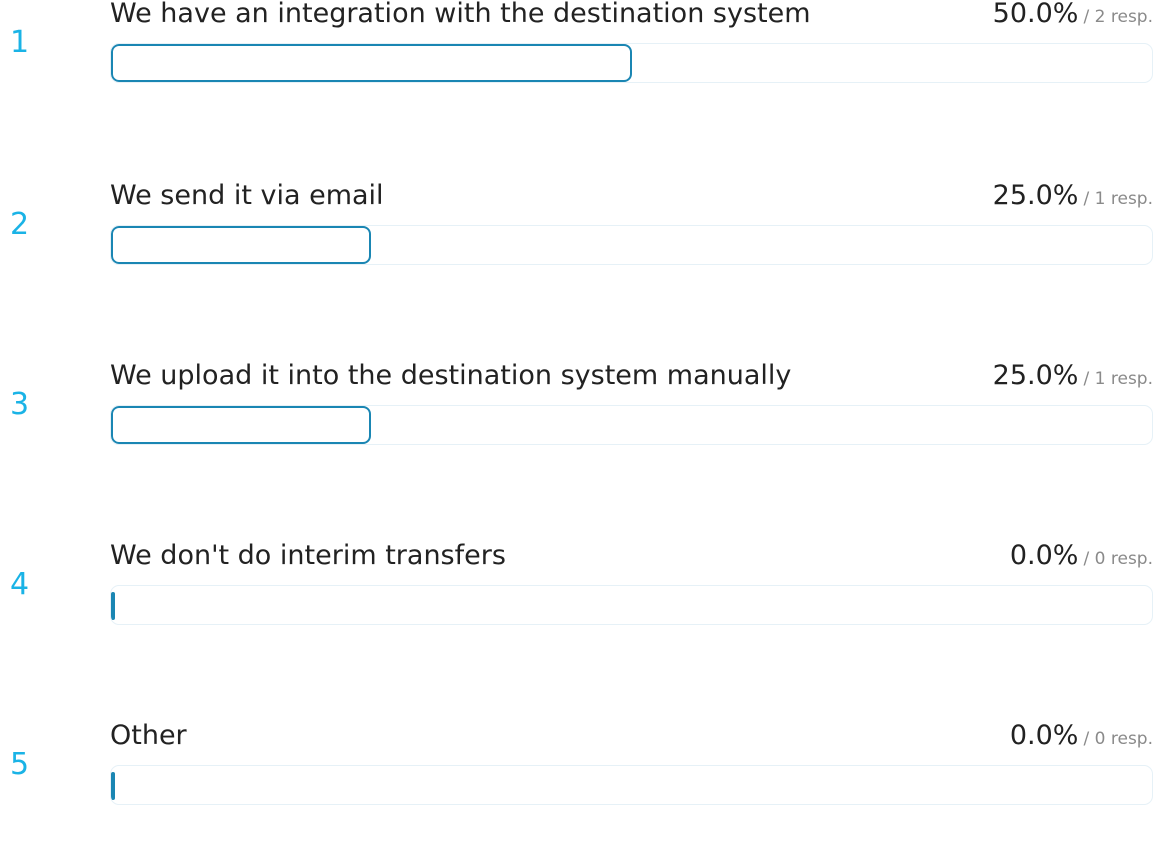 The image size is (1164, 860). Describe the element at coordinates (1118, 17) in the screenshot. I see `response-count: / 2 resp.` at that location.